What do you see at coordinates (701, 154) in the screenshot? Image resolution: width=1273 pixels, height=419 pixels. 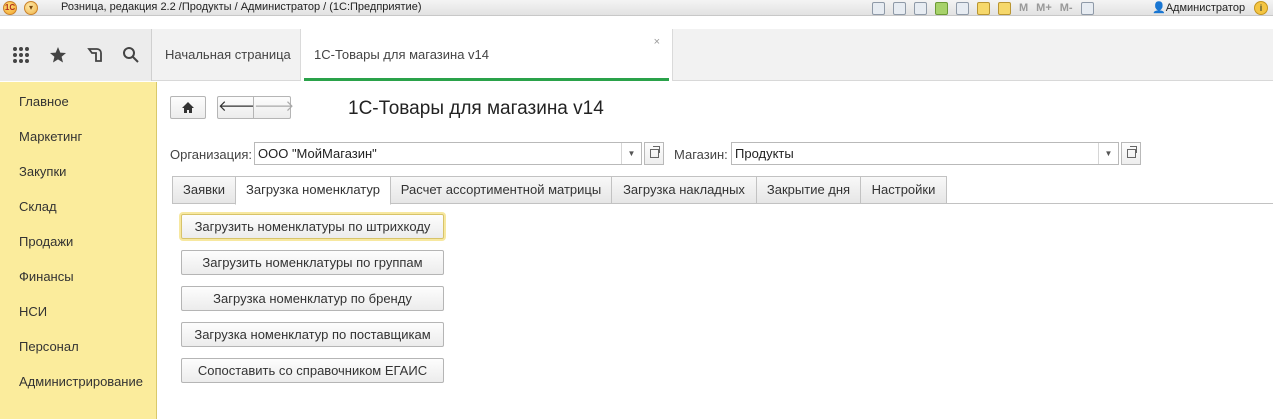 I see `store-label: Магазин:` at bounding box center [701, 154].